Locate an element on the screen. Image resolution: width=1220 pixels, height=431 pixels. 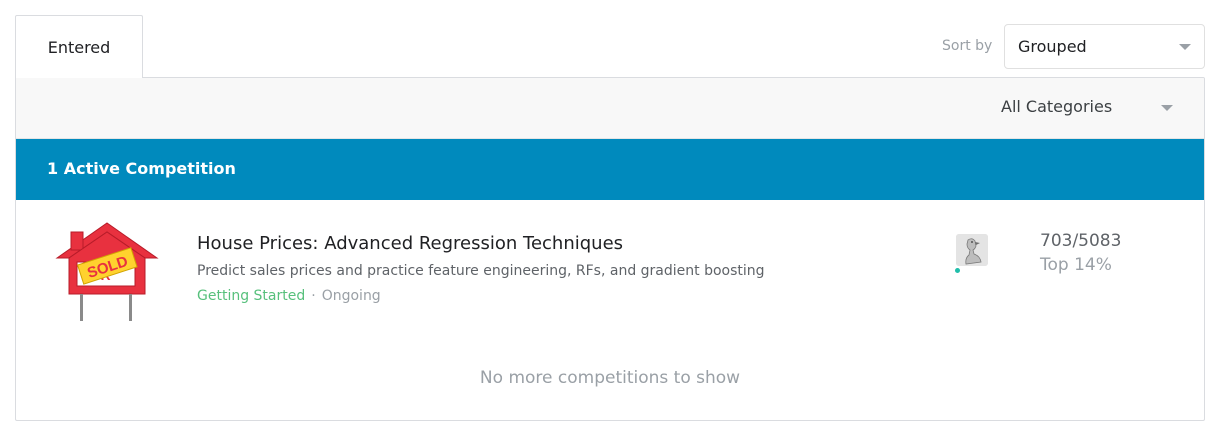
tab-entered: Entered is located at coordinates (79, 46).